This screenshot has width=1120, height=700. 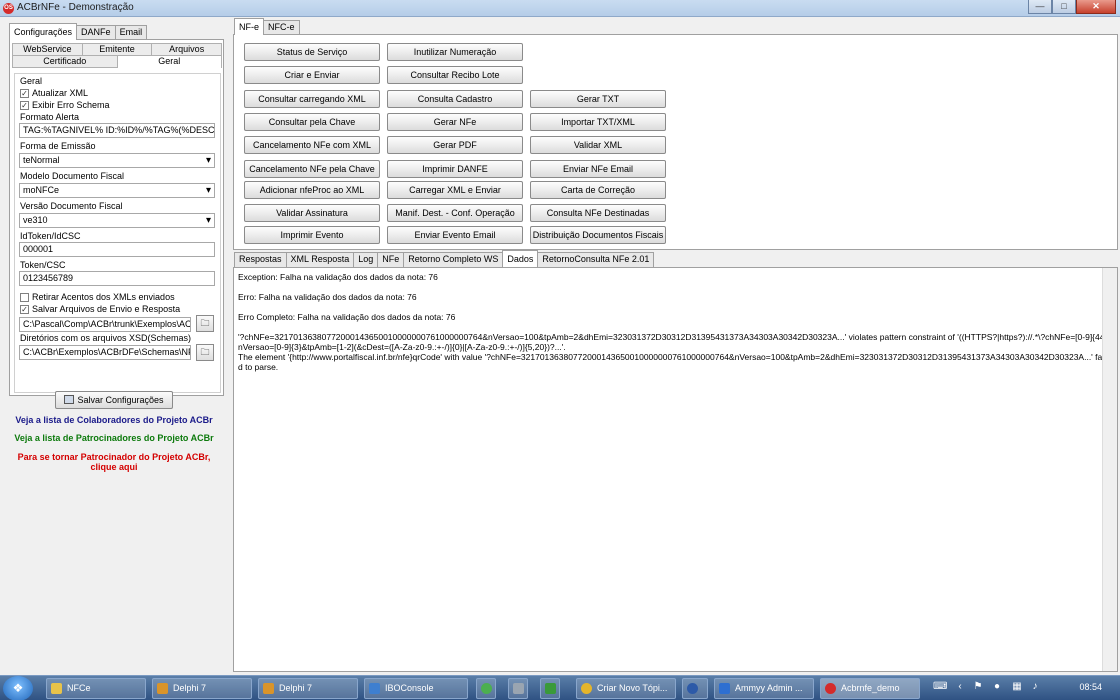 What do you see at coordinates (65, 61) in the screenshot?
I see `subtab-certificado: Certificado` at bounding box center [65, 61].